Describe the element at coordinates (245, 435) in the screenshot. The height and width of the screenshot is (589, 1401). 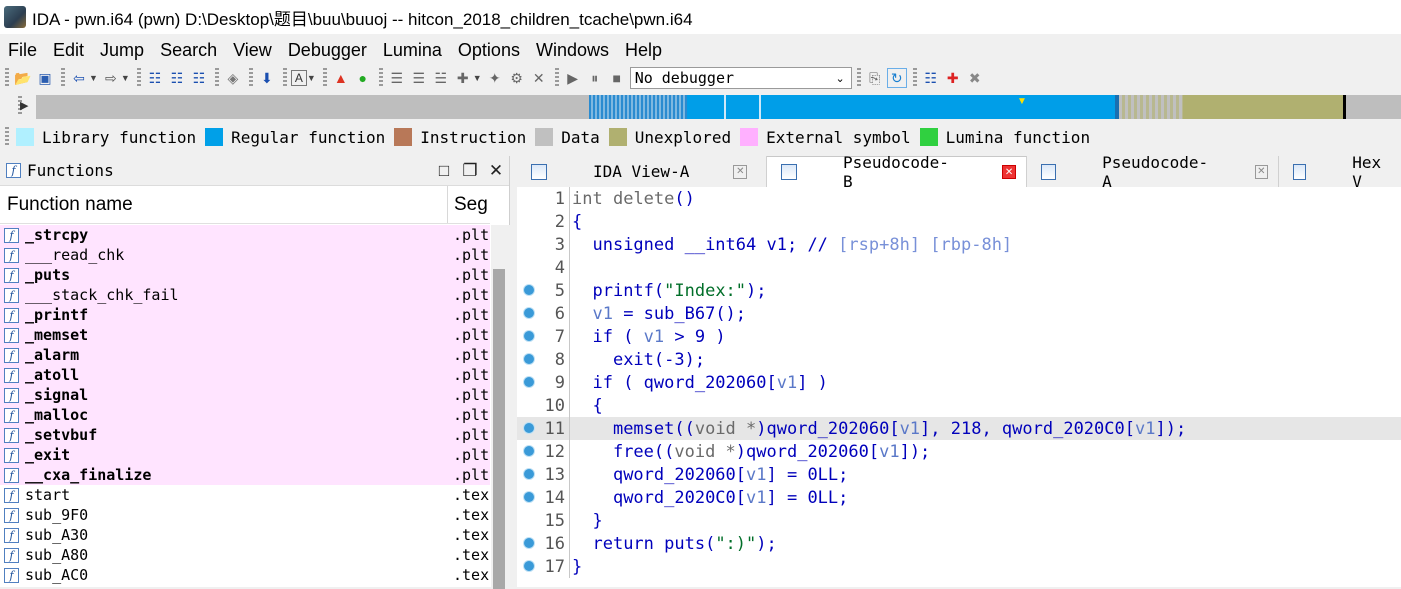
I see `function-row: f _setvbuf .plt` at that location.